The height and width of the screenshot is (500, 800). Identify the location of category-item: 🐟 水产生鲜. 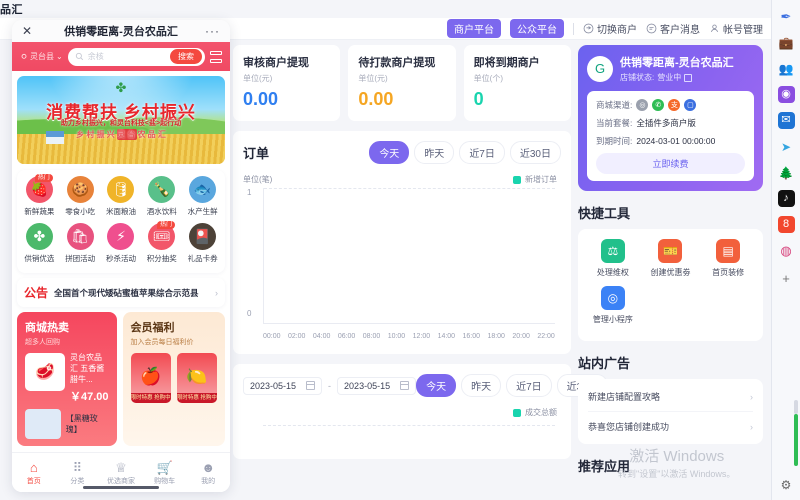
(202, 196).